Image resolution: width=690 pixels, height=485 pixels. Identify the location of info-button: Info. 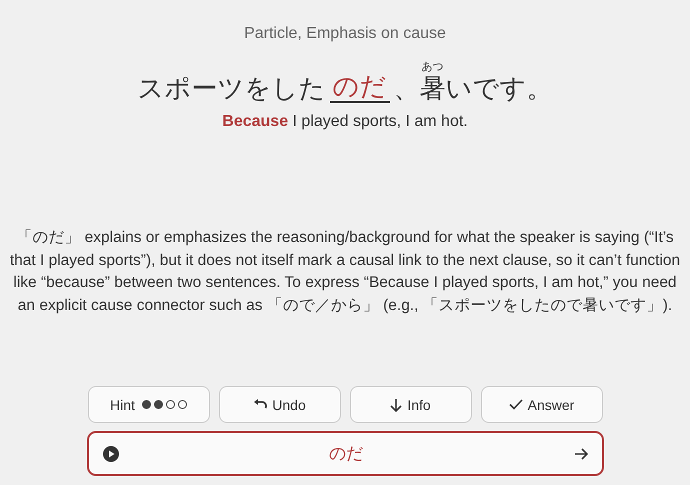
(411, 404).